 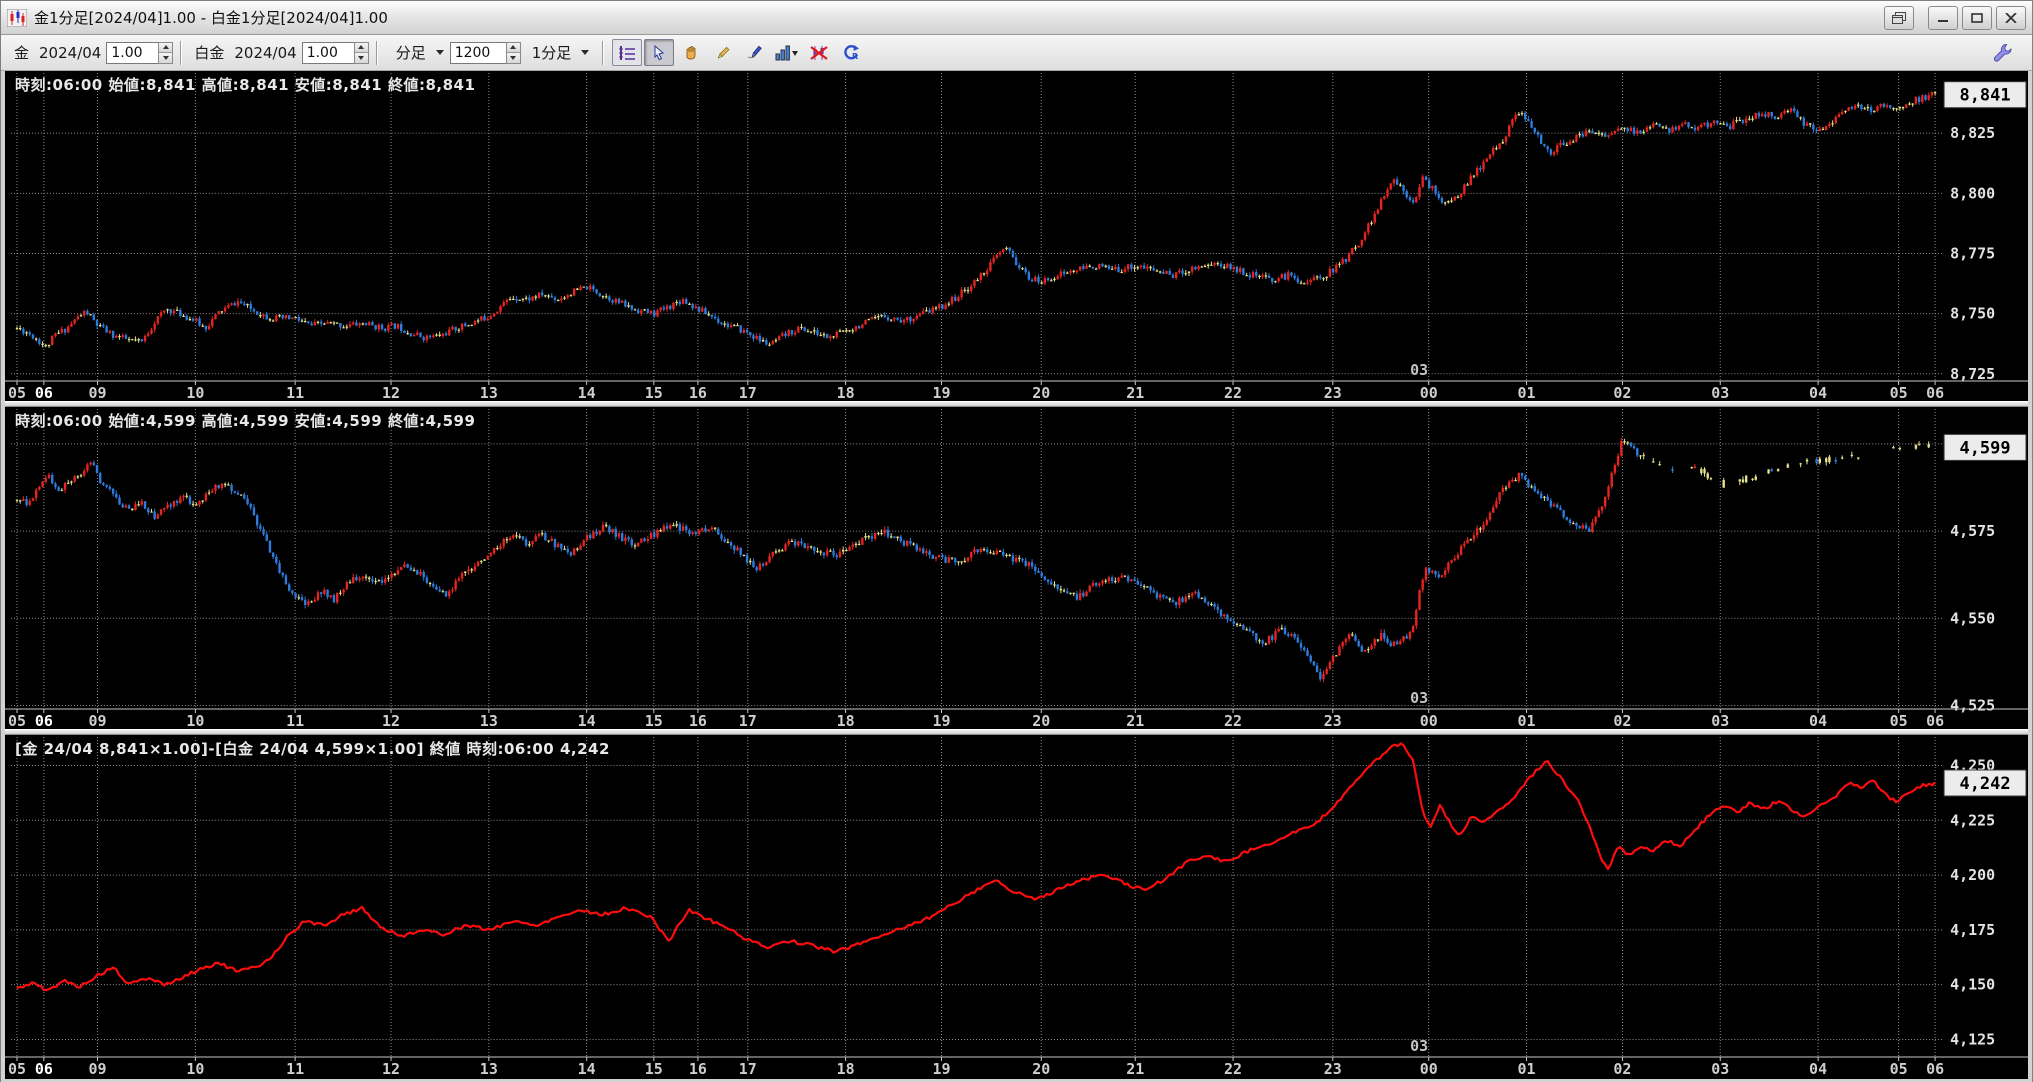 I want to click on time-axis-label: 09, so click(x=98, y=1069).